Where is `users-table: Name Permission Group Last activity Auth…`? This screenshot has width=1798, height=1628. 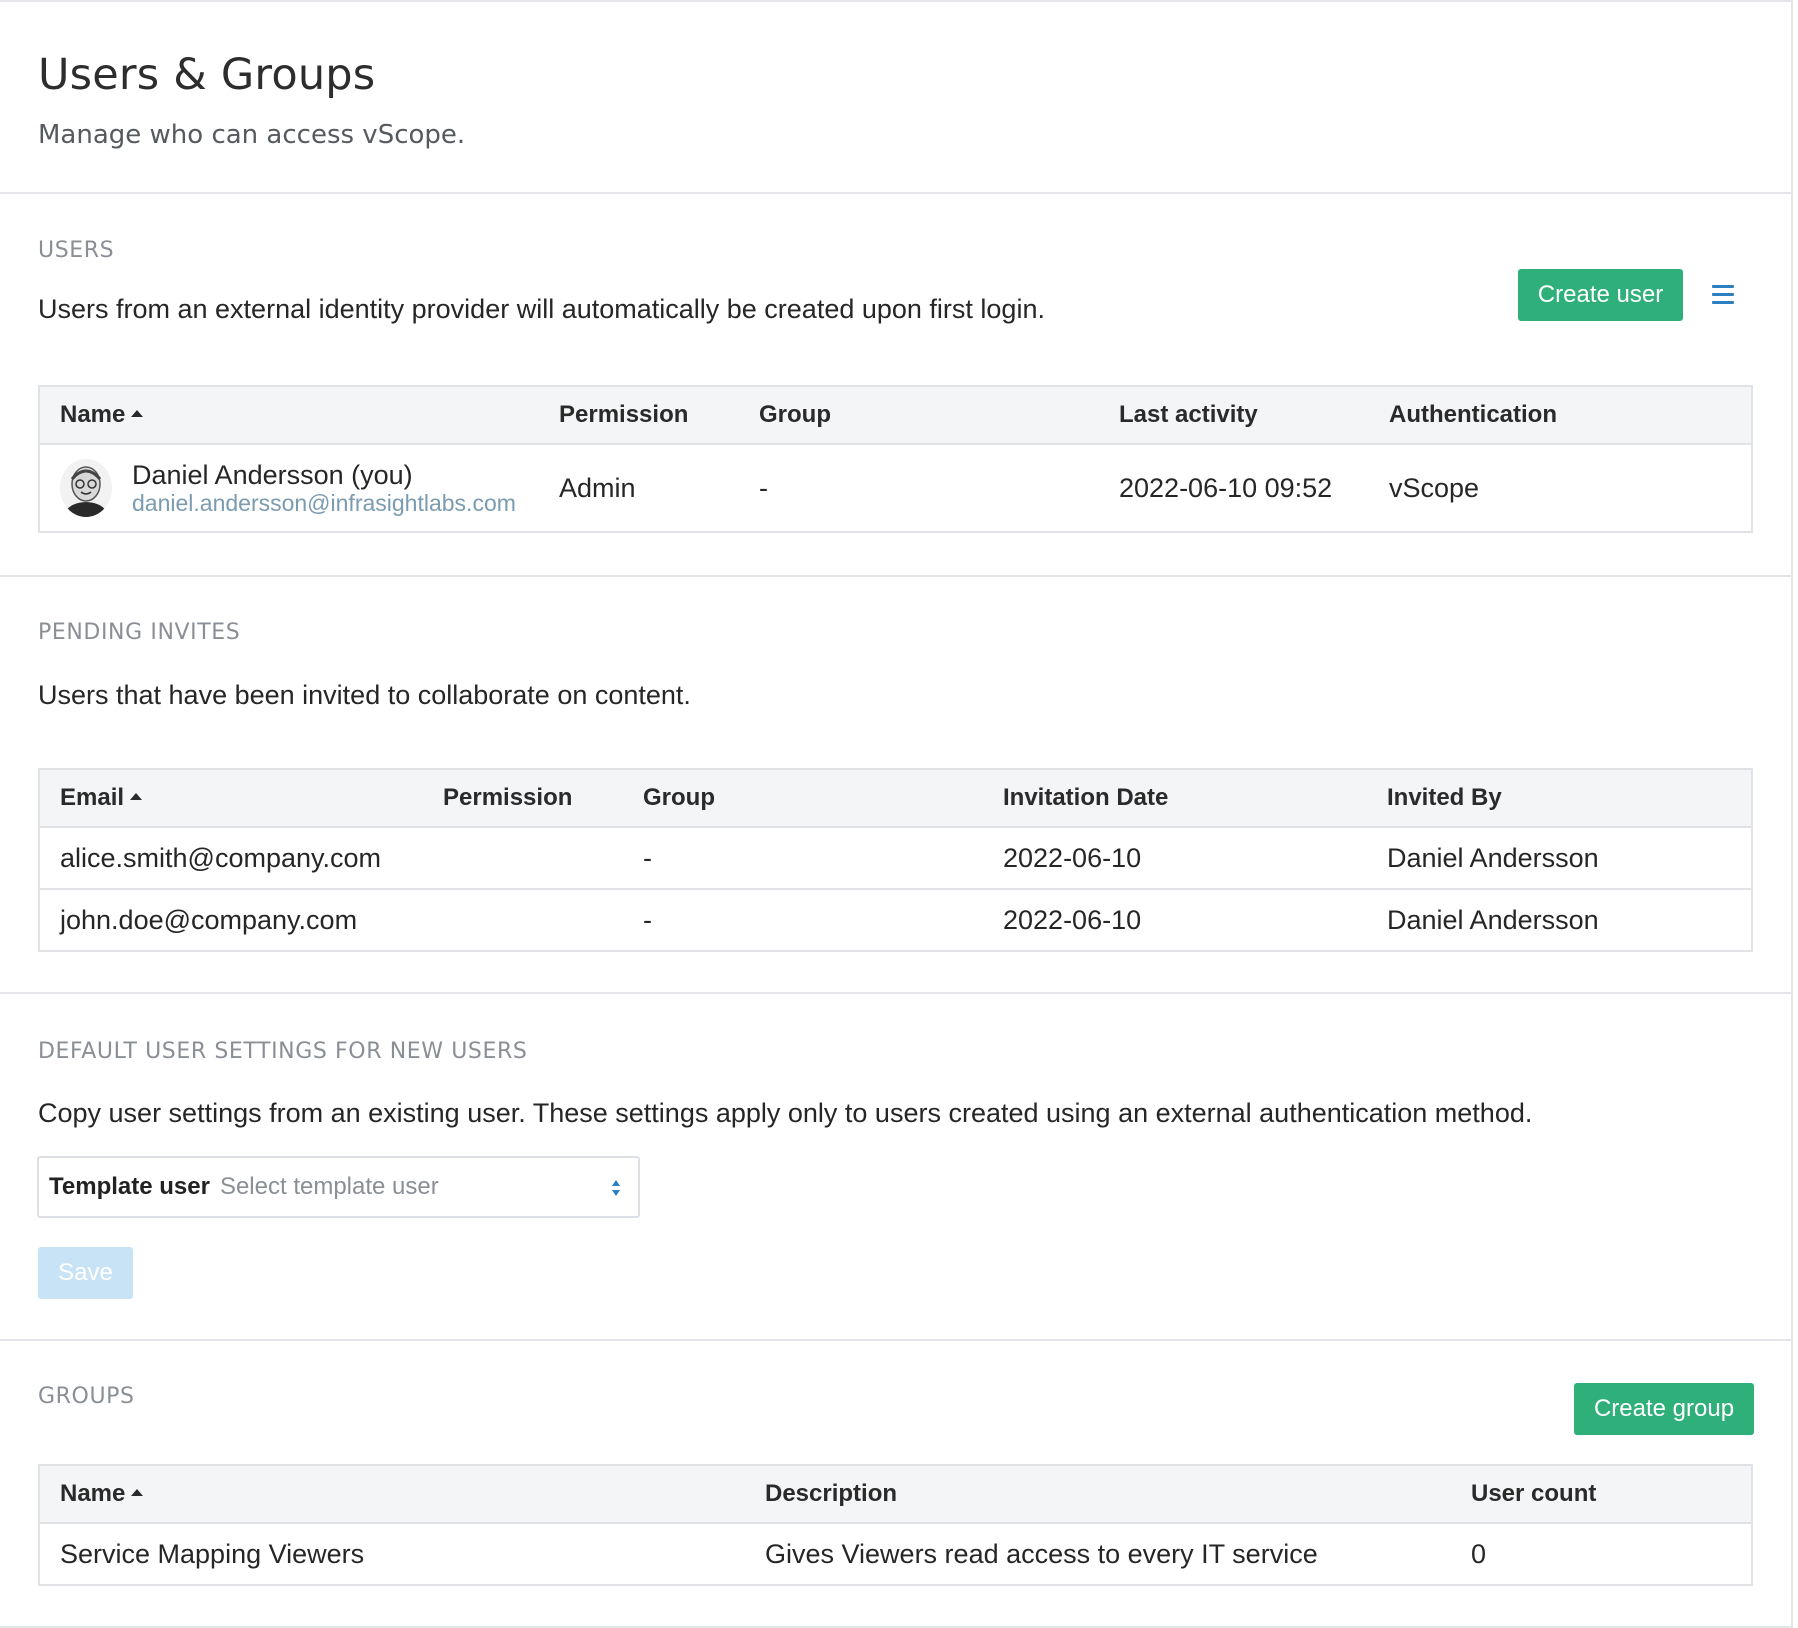
users-table: Name Permission Group Last activity Auth… is located at coordinates (895, 459).